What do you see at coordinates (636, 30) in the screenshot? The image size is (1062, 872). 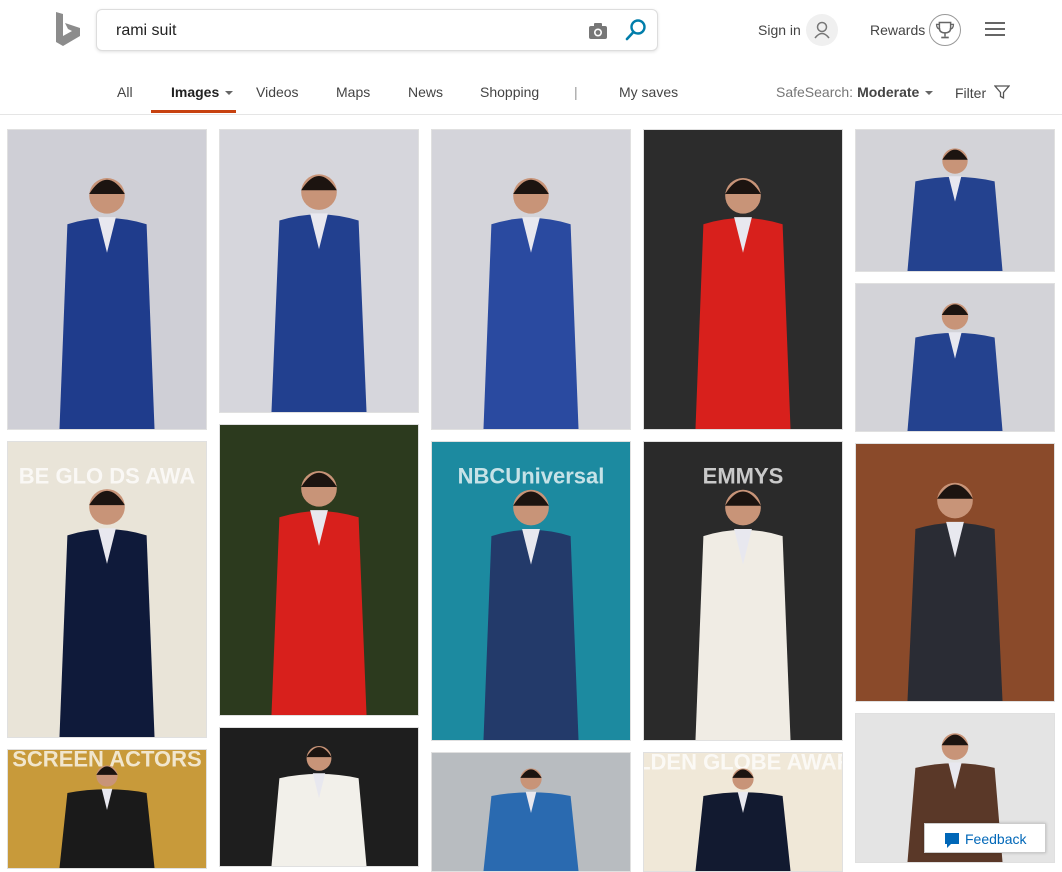 I see `search-icon` at bounding box center [636, 30].